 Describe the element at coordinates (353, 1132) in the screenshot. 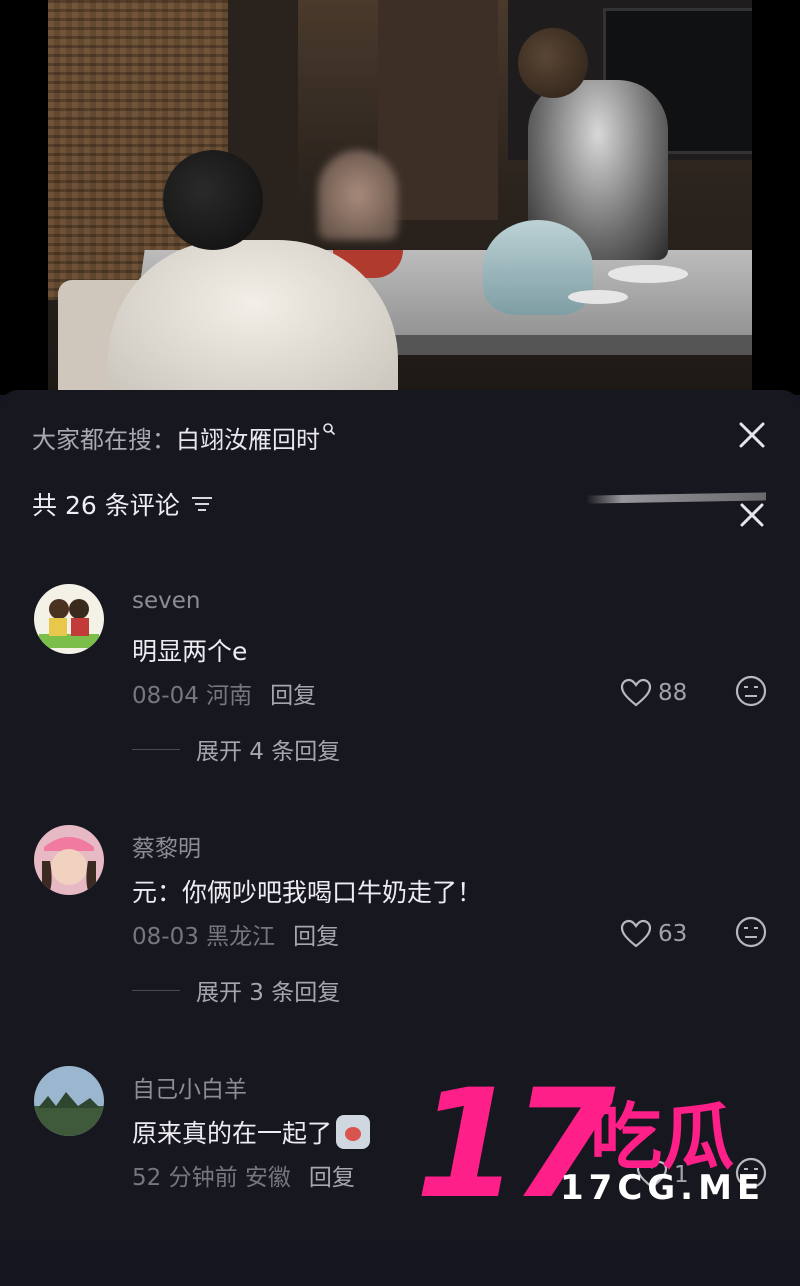

I see `crying-emoji-icon` at that location.